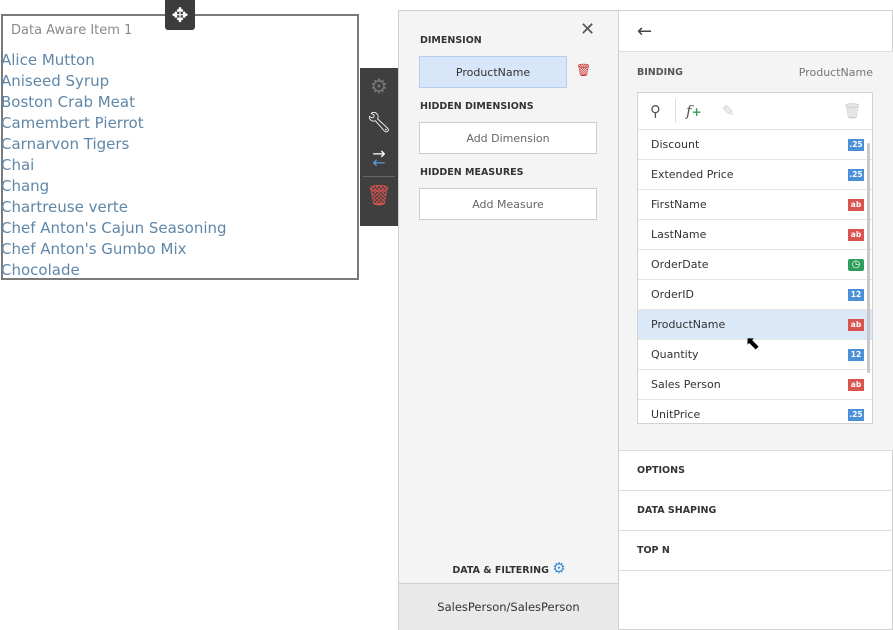 The width and height of the screenshot is (893, 630). I want to click on field-name: FirstName, so click(679, 204).